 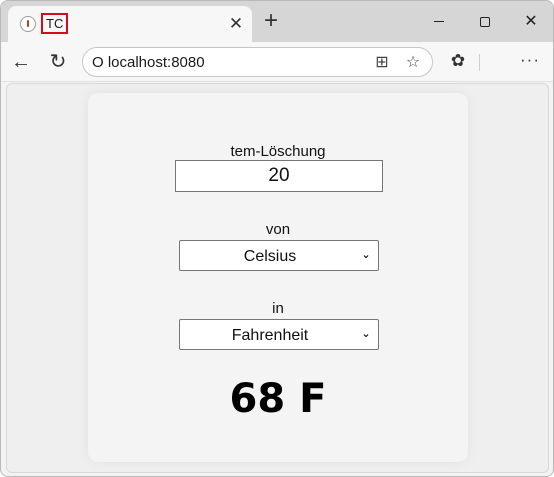 What do you see at coordinates (271, 22) in the screenshot?
I see `new-tab-button: +` at bounding box center [271, 22].